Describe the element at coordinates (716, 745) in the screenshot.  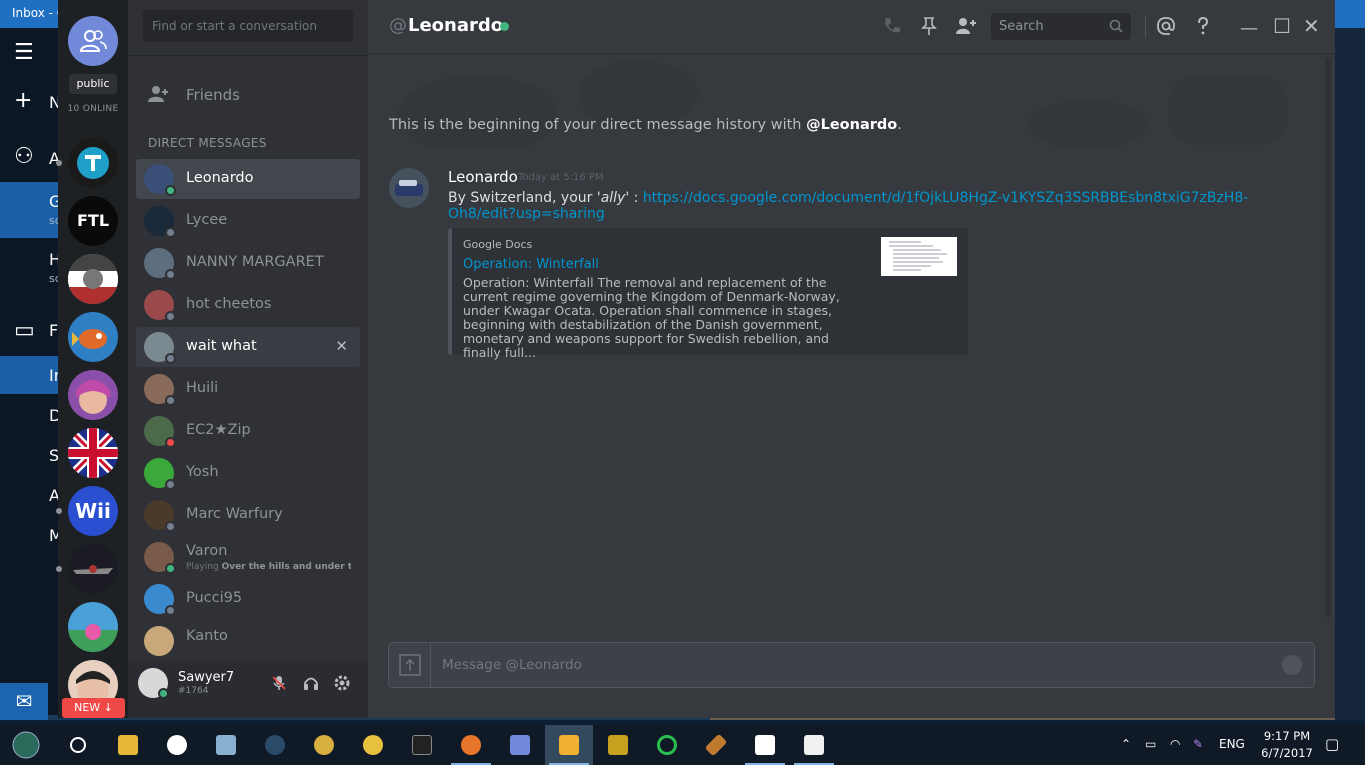
I see `taskbar-game` at that location.